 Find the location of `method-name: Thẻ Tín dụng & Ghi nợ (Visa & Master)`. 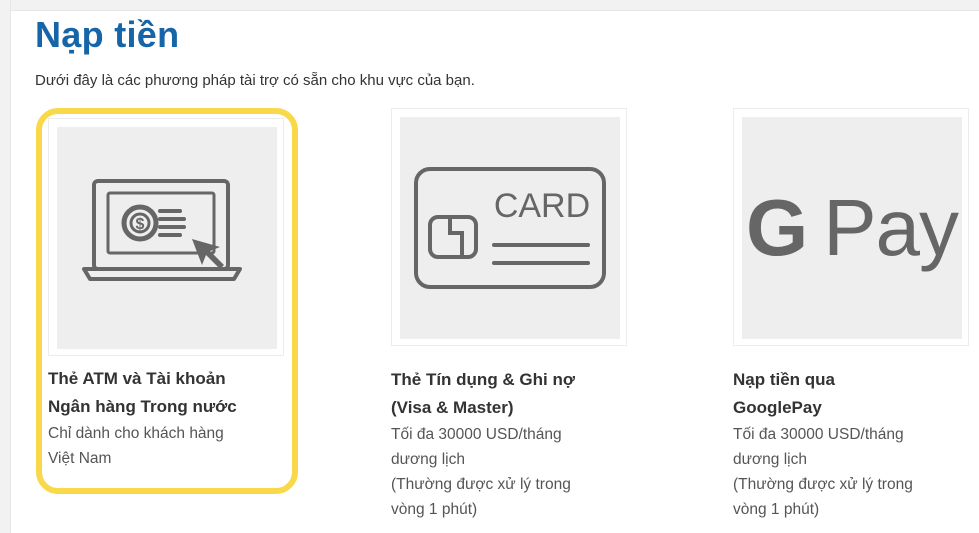

method-name: Thẻ Tín dụng & Ghi nợ (Visa & Master) is located at coordinates (516, 394).